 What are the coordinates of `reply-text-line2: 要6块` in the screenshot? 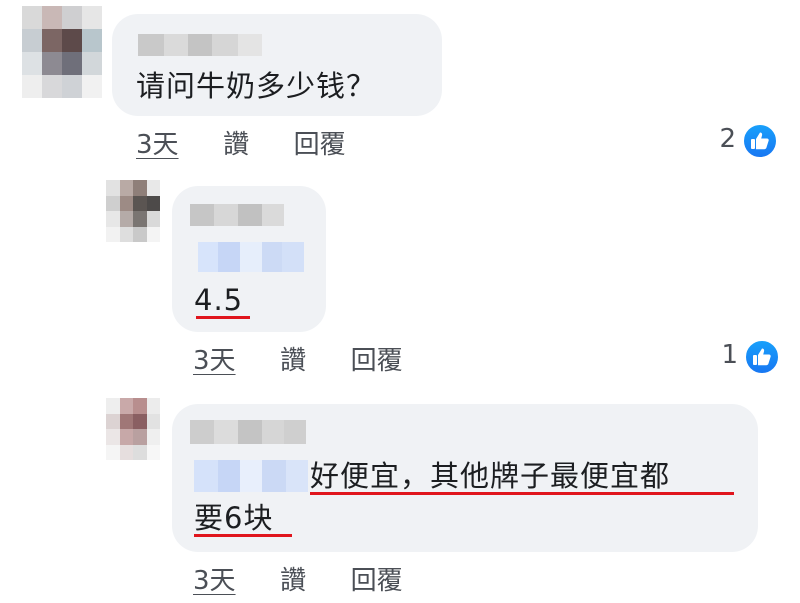 It's located at (234, 518).